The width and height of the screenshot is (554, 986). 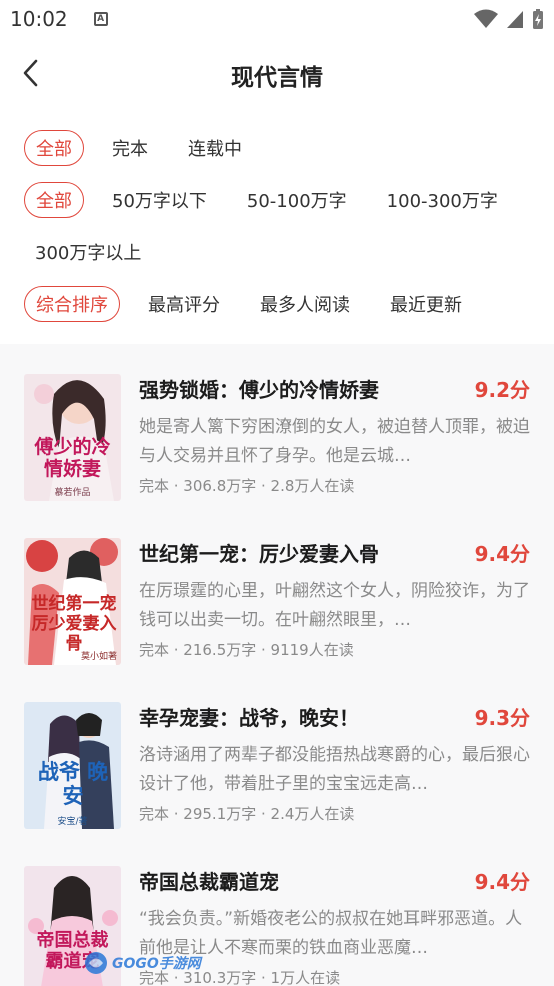 What do you see at coordinates (72, 493) in the screenshot?
I see `cover-author: 慕若作品` at bounding box center [72, 493].